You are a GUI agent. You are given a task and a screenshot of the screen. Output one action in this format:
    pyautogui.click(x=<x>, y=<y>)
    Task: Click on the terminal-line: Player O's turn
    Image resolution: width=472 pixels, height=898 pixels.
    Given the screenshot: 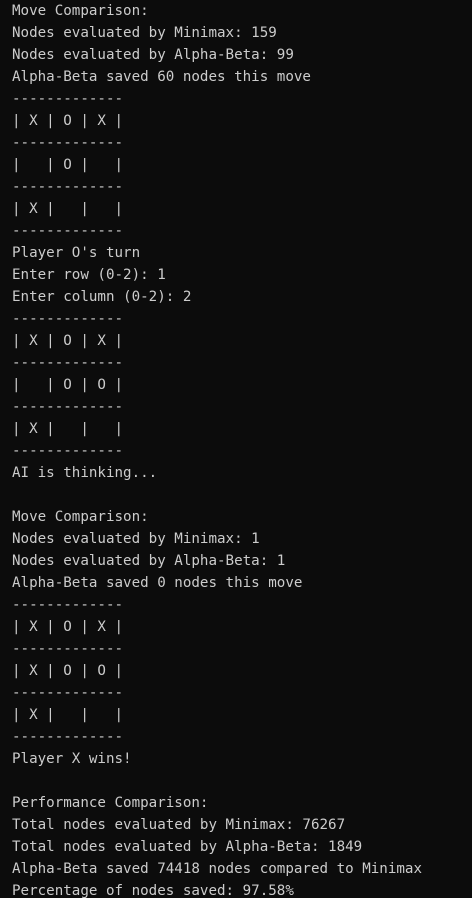 What is the action you would take?
    pyautogui.click(x=76, y=253)
    